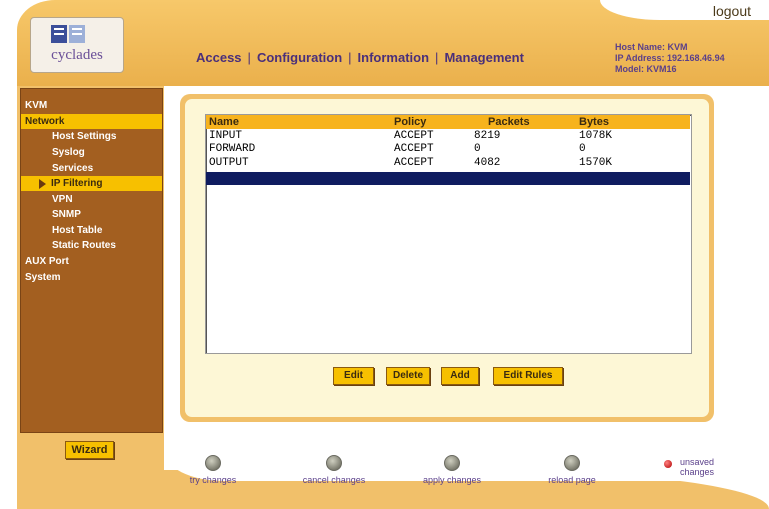  What do you see at coordinates (646, 69) in the screenshot?
I see `model: Model: KVM16` at bounding box center [646, 69].